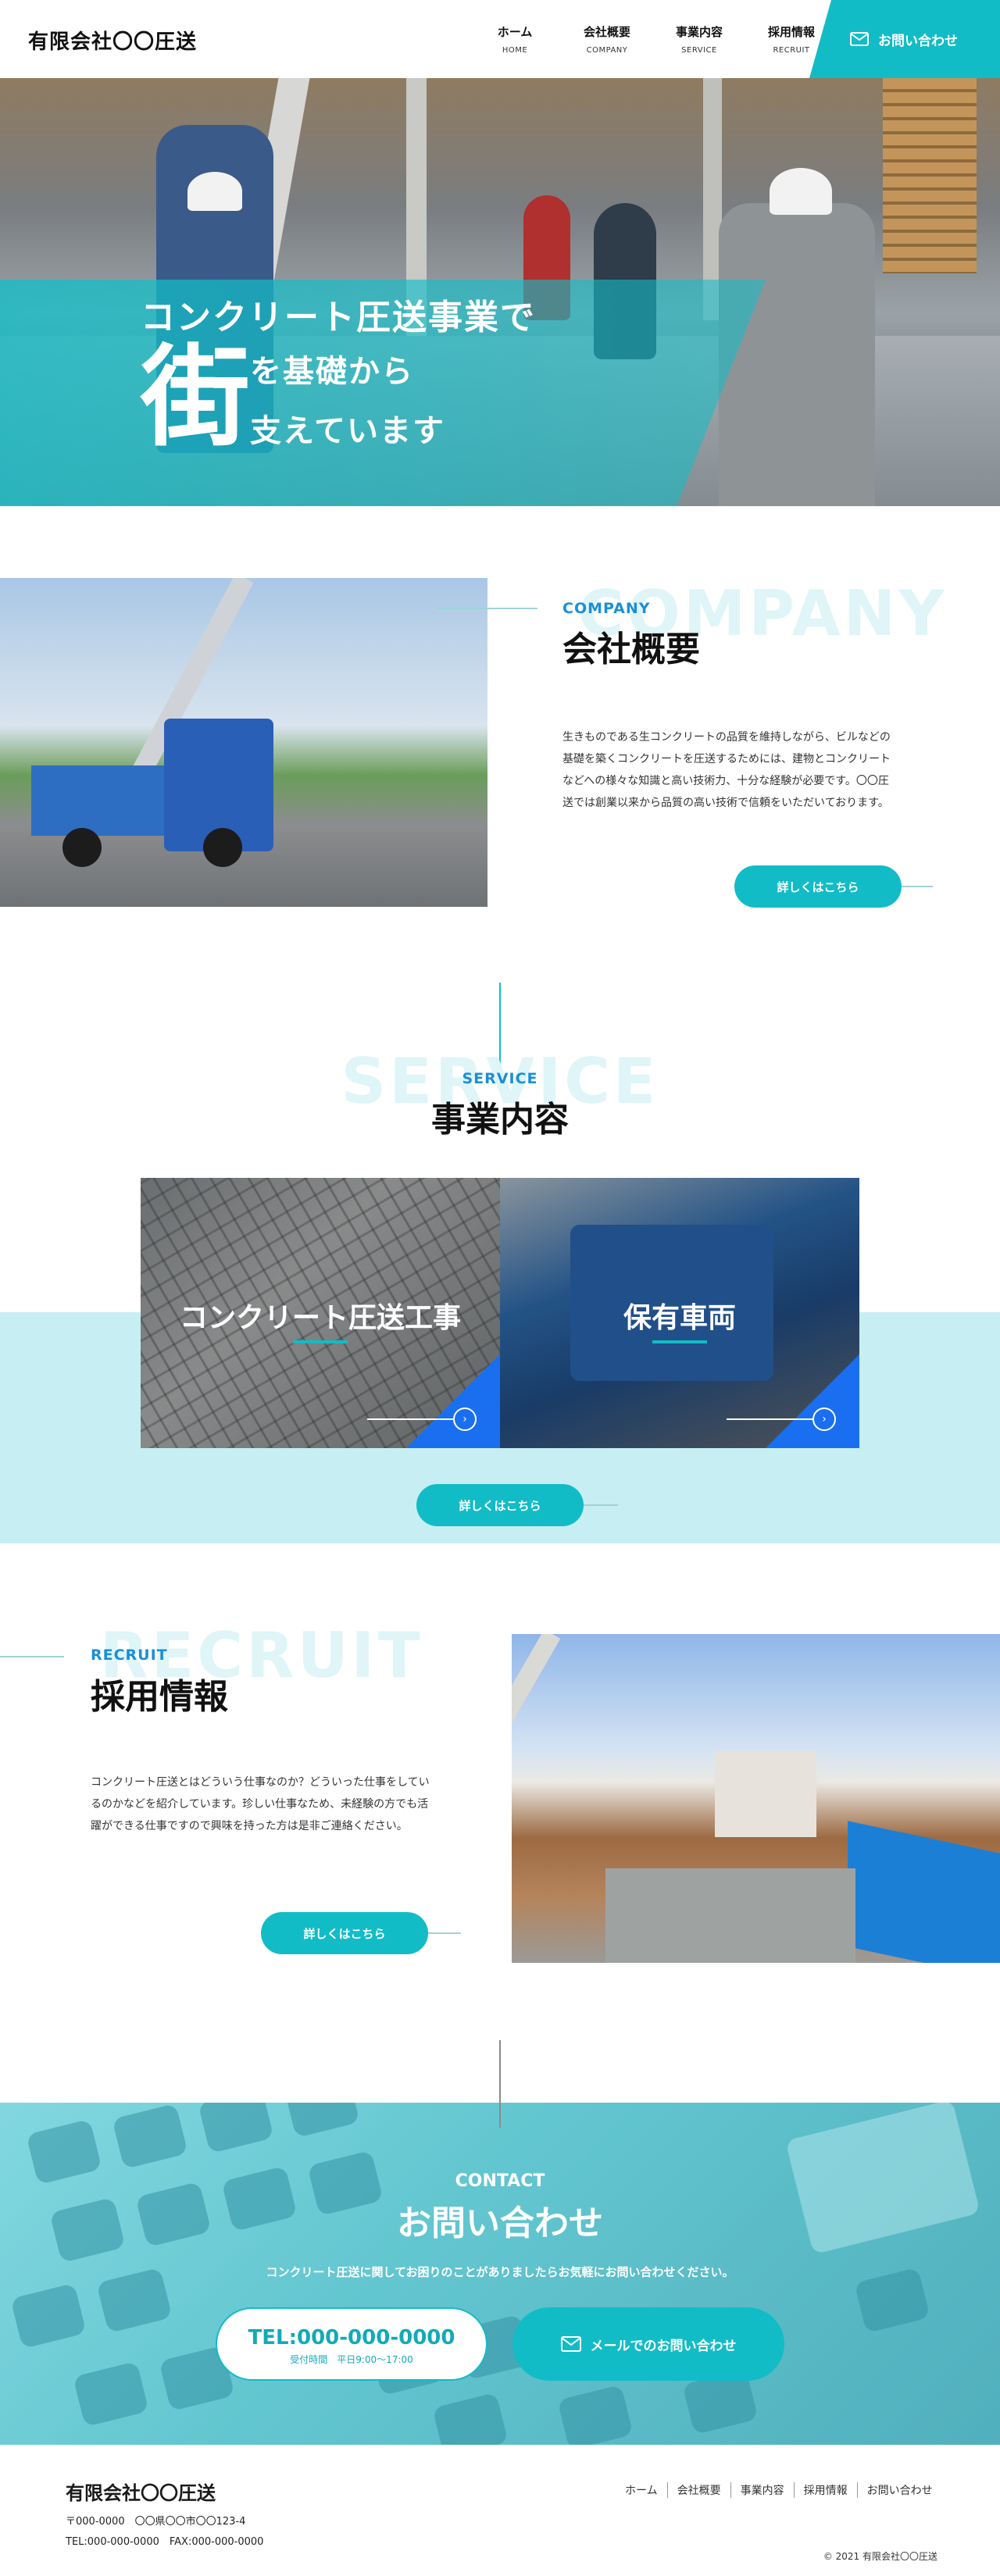  What do you see at coordinates (129, 1655) in the screenshot?
I see `recruit-en-label: RECRUIT` at bounding box center [129, 1655].